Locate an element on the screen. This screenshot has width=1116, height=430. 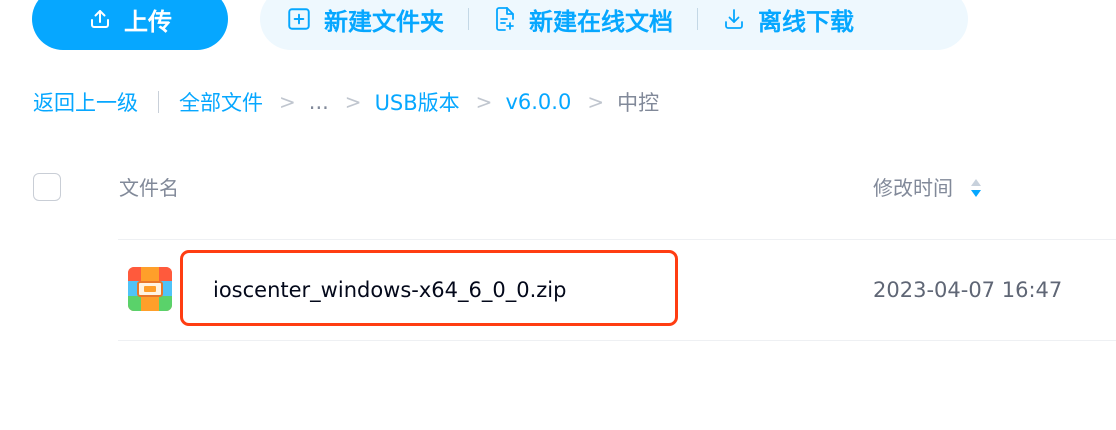
upload-icon is located at coordinates (100, 19).